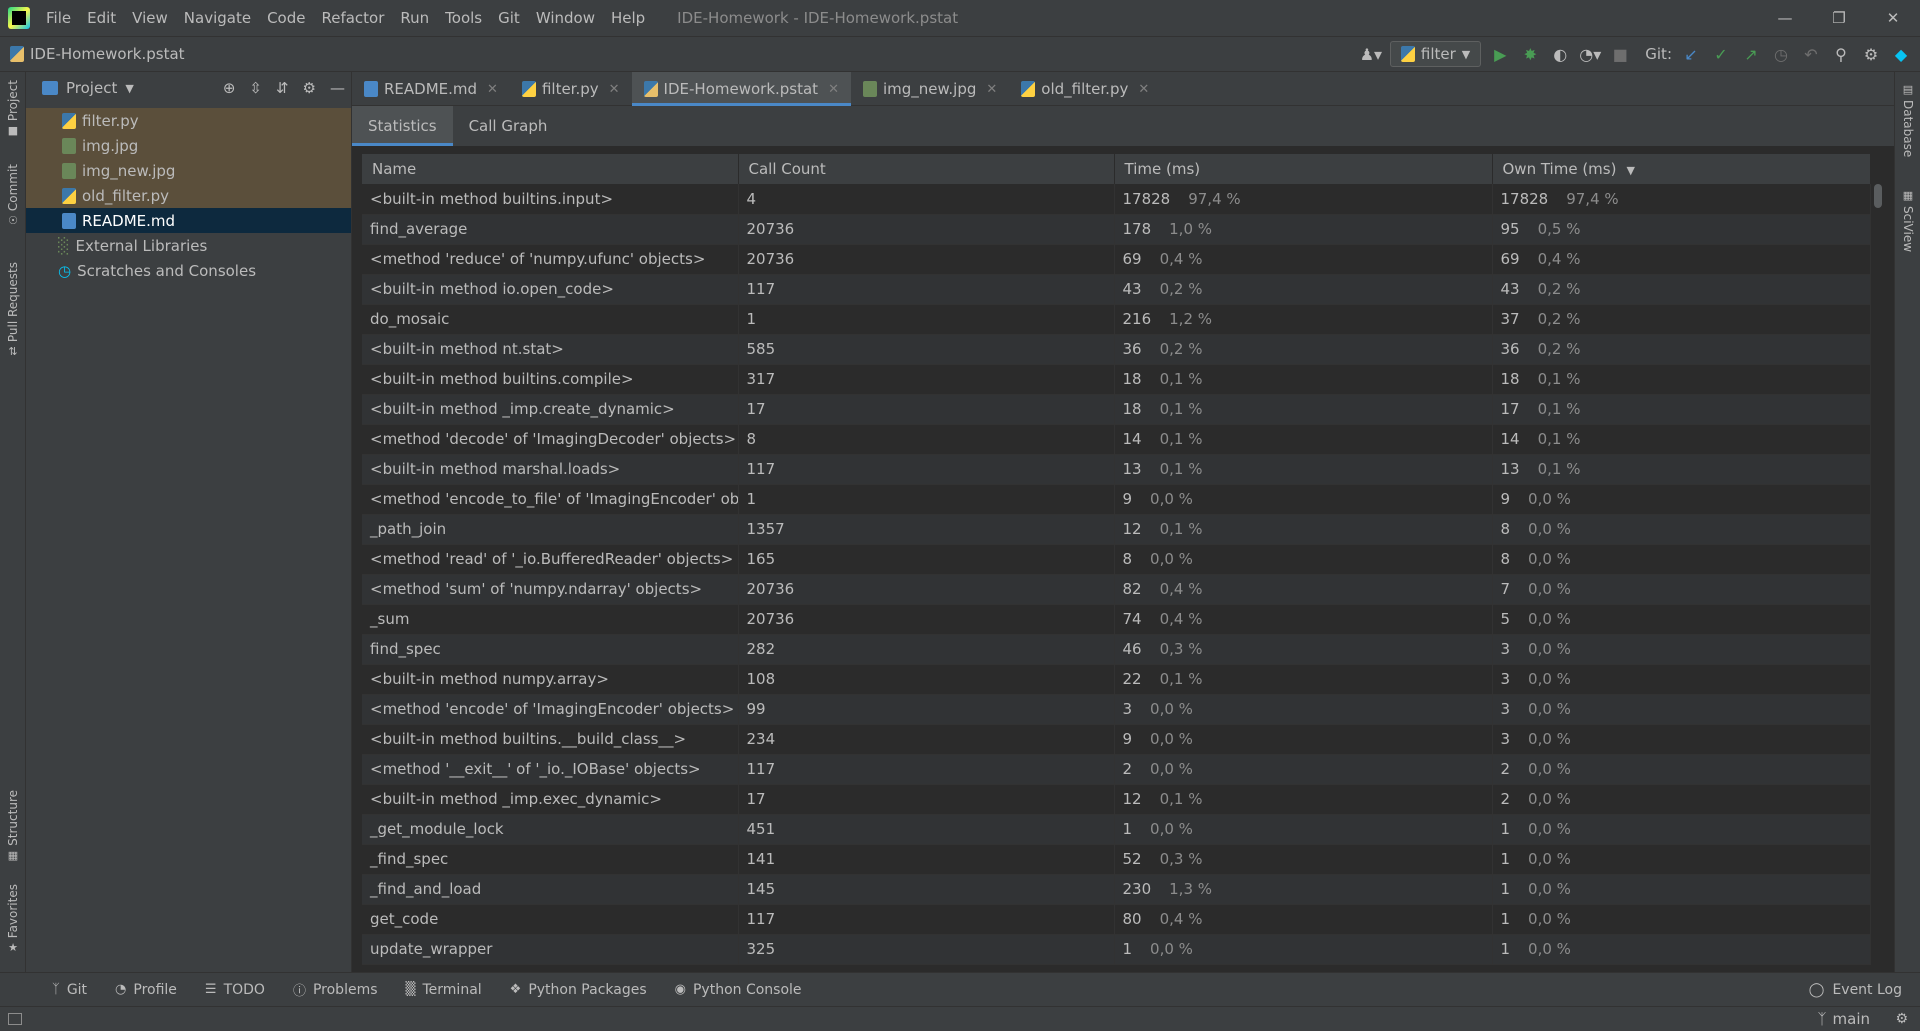  Describe the element at coordinates (738, 990) in the screenshot. I see `tool-window-python-console: ◉ Python Console` at that location.